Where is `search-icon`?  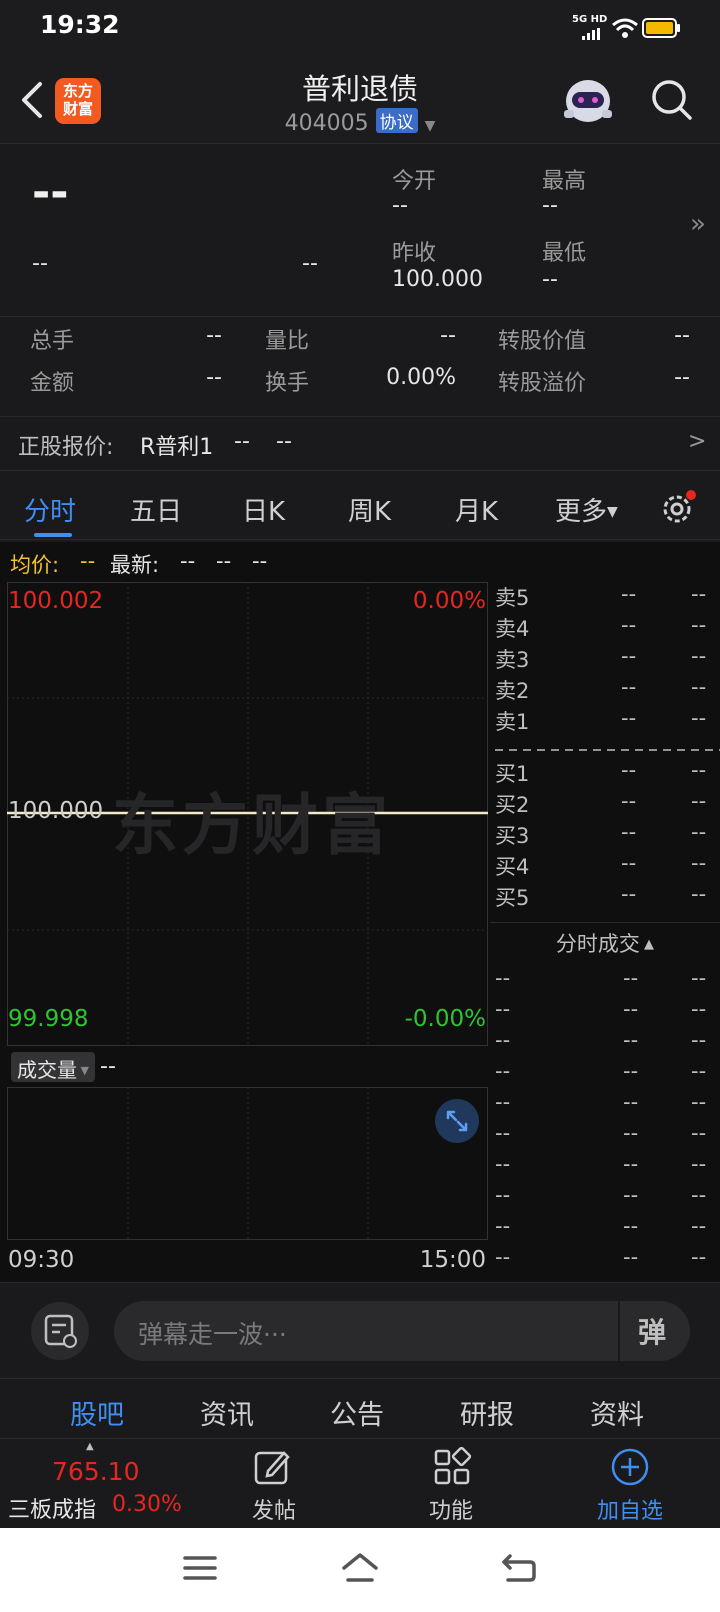 search-icon is located at coordinates (672, 100).